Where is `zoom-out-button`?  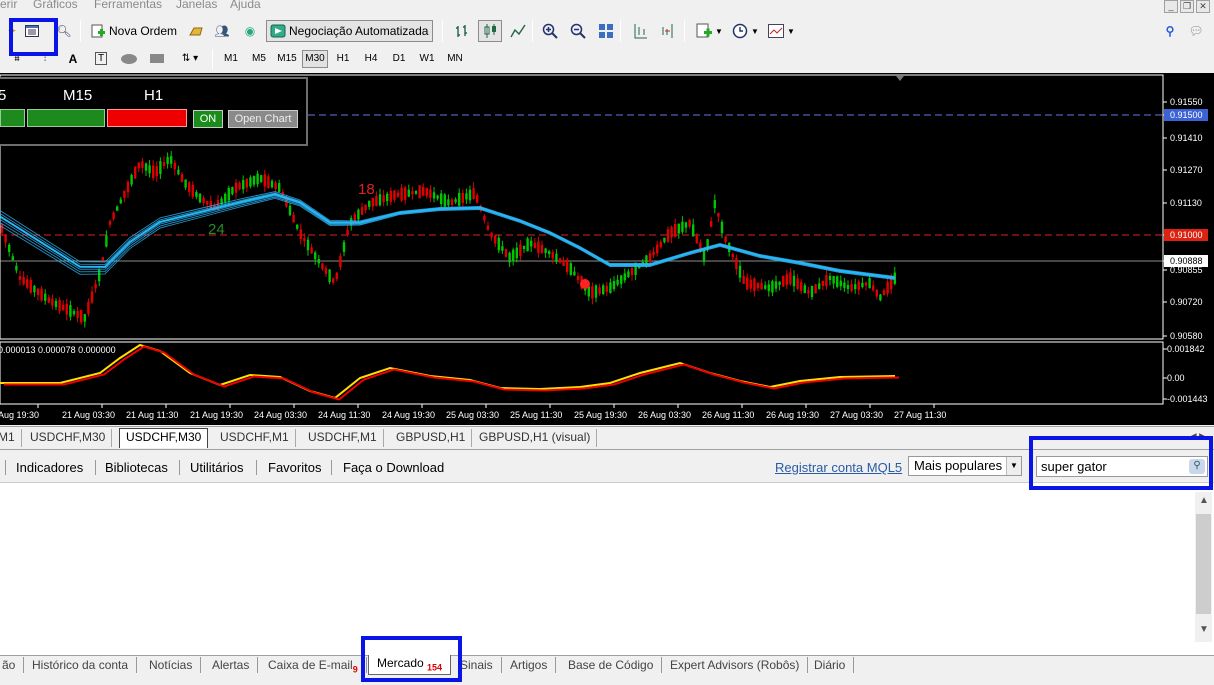 zoom-out-button is located at coordinates (578, 31).